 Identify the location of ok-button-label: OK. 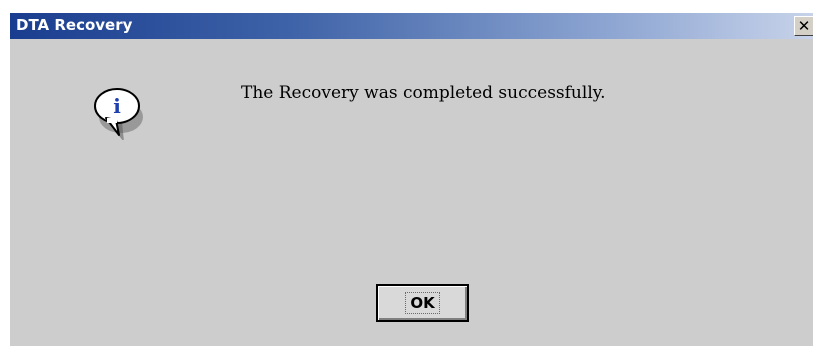
(422, 303).